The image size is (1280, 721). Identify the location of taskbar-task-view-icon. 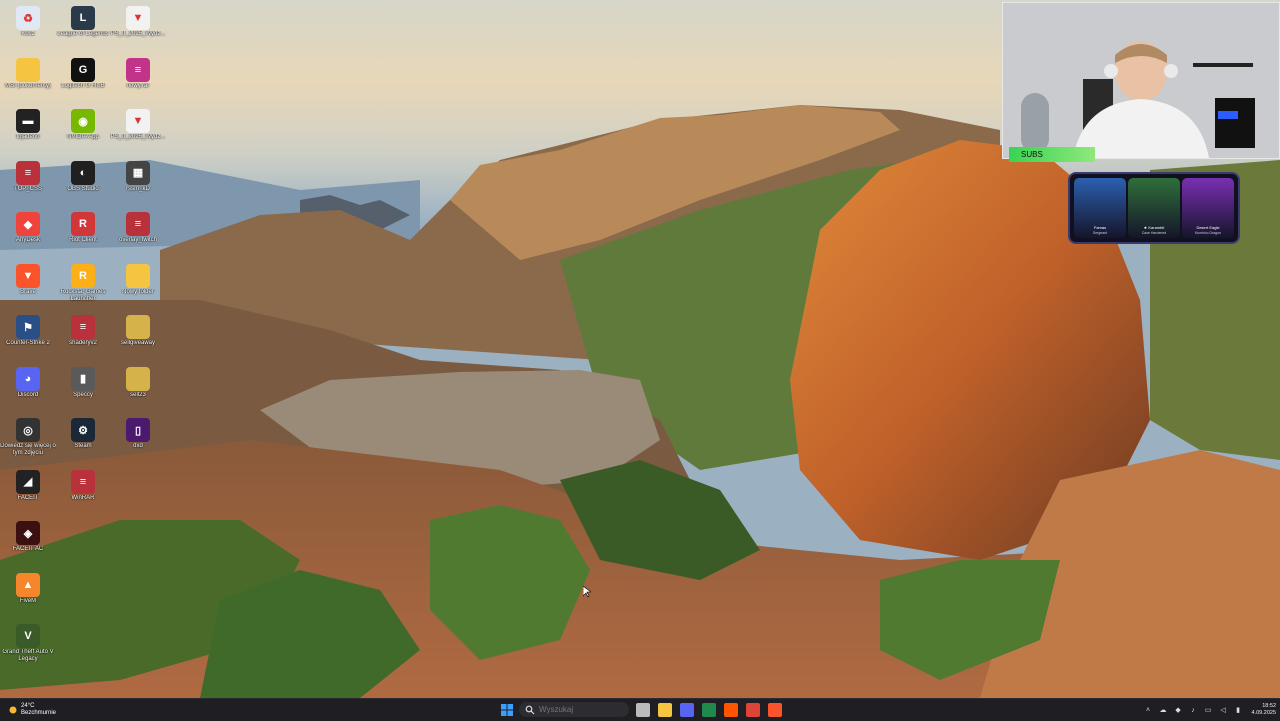
(643, 710).